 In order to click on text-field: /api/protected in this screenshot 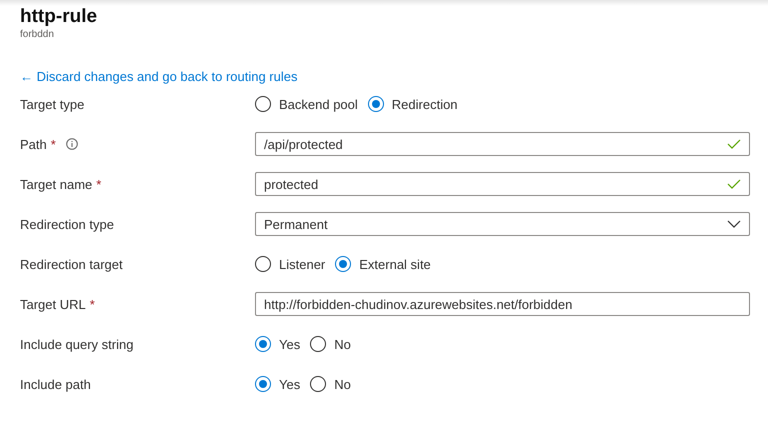, I will do `click(502, 144)`.